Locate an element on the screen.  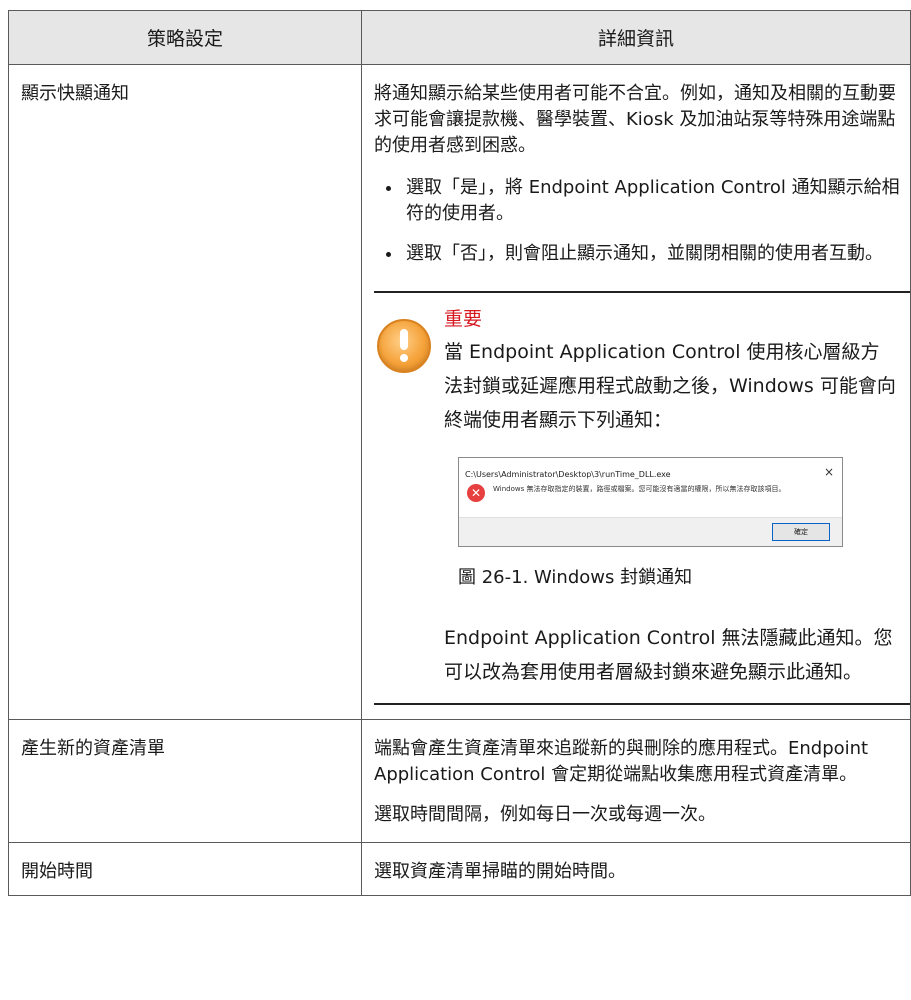
setting-cell: 產生新的資產清單 is located at coordinates (185, 781).